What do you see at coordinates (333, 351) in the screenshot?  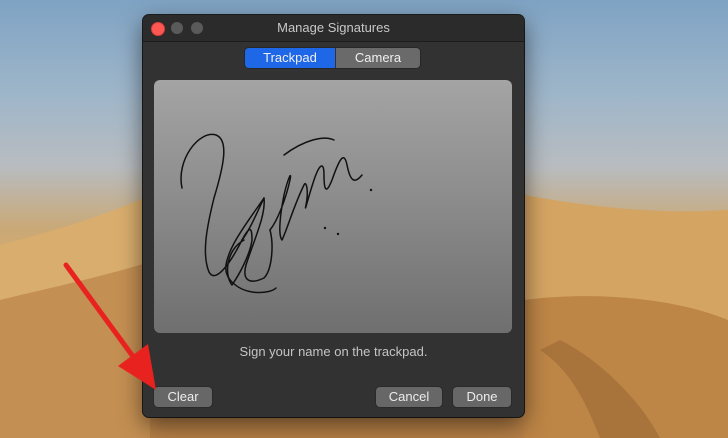 I see `signature-hint-text: Sign your name on the trackpad.` at bounding box center [333, 351].